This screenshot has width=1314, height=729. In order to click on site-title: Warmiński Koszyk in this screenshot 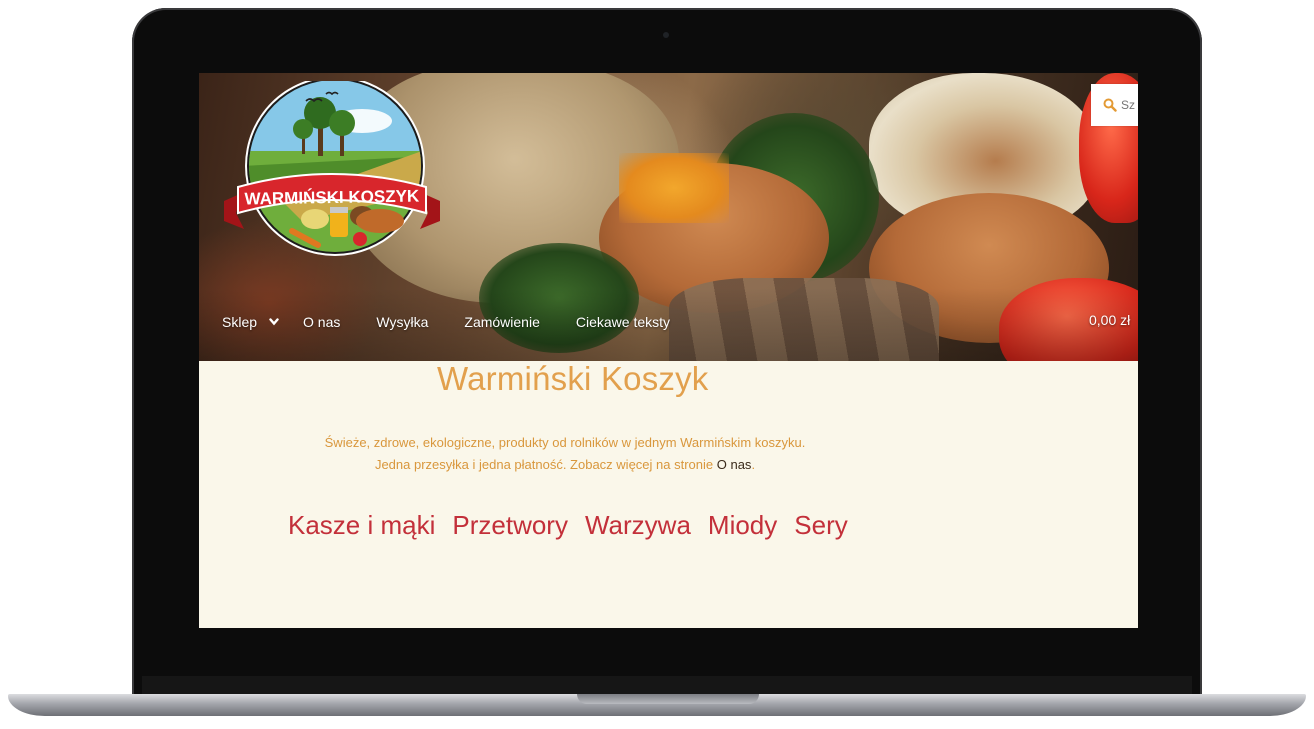, I will do `click(573, 378)`.